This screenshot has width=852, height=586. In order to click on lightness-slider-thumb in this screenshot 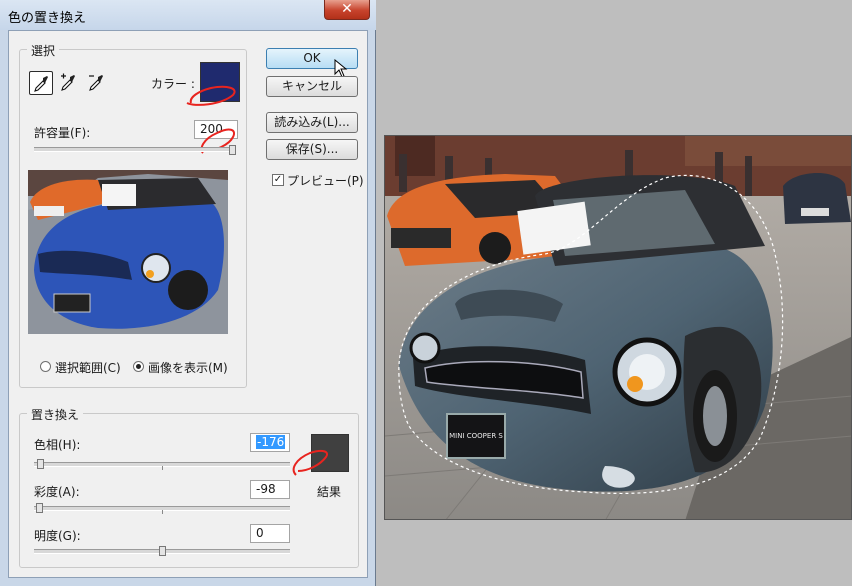, I will do `click(162, 551)`.